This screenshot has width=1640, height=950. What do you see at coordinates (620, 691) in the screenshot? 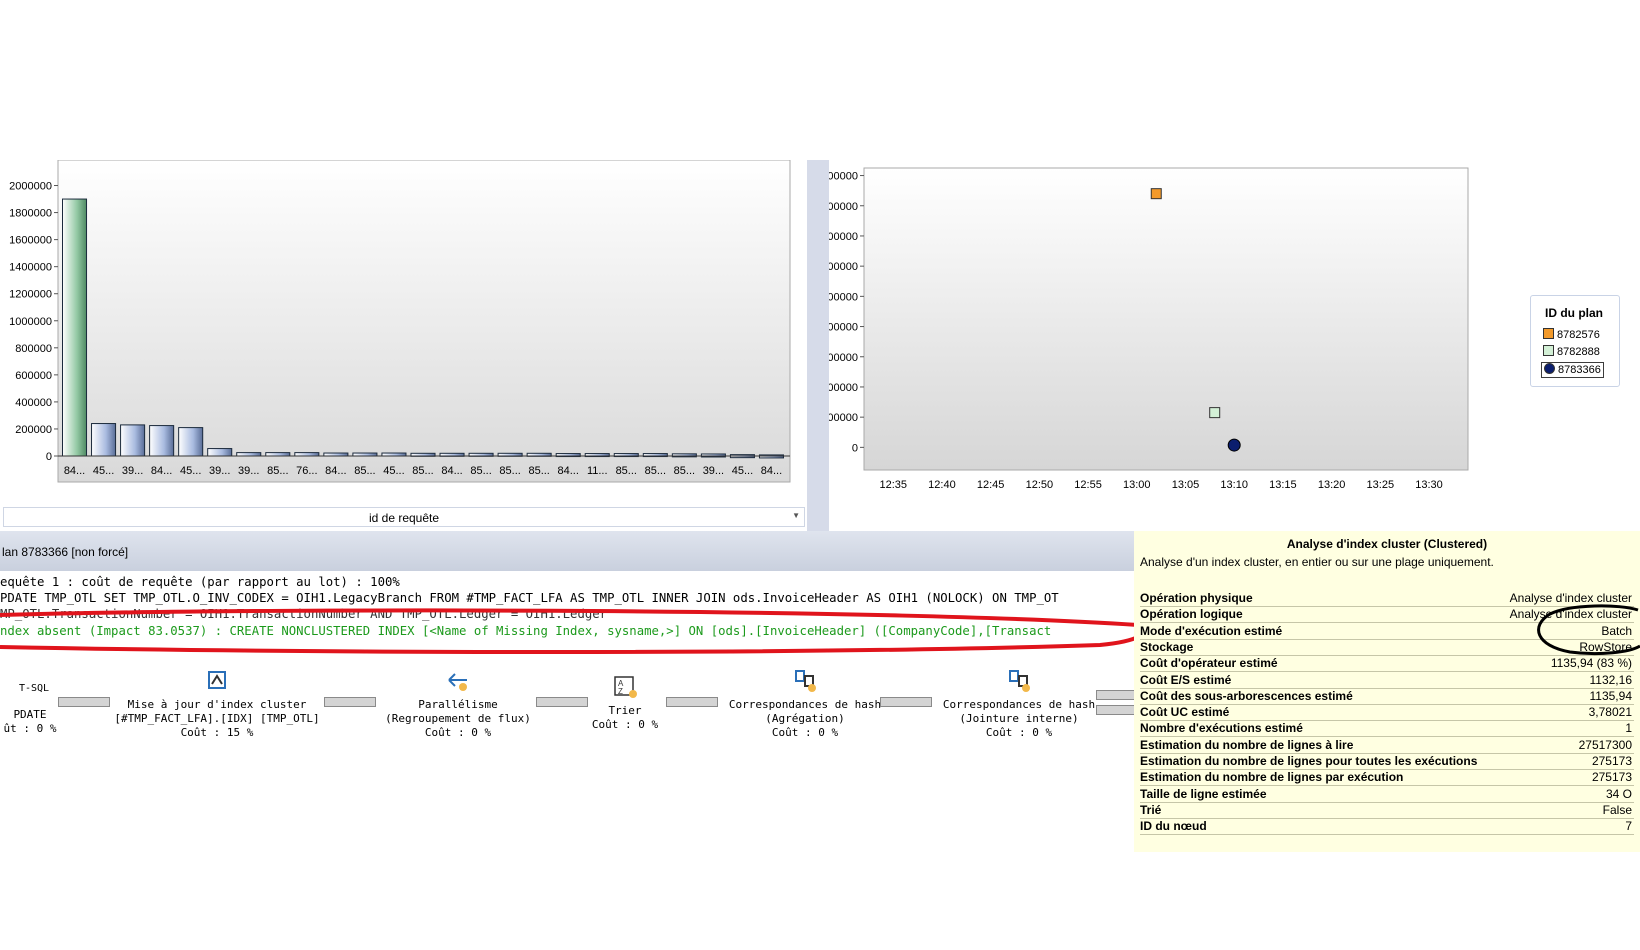
I see `svg-text: Z` at bounding box center [620, 691].